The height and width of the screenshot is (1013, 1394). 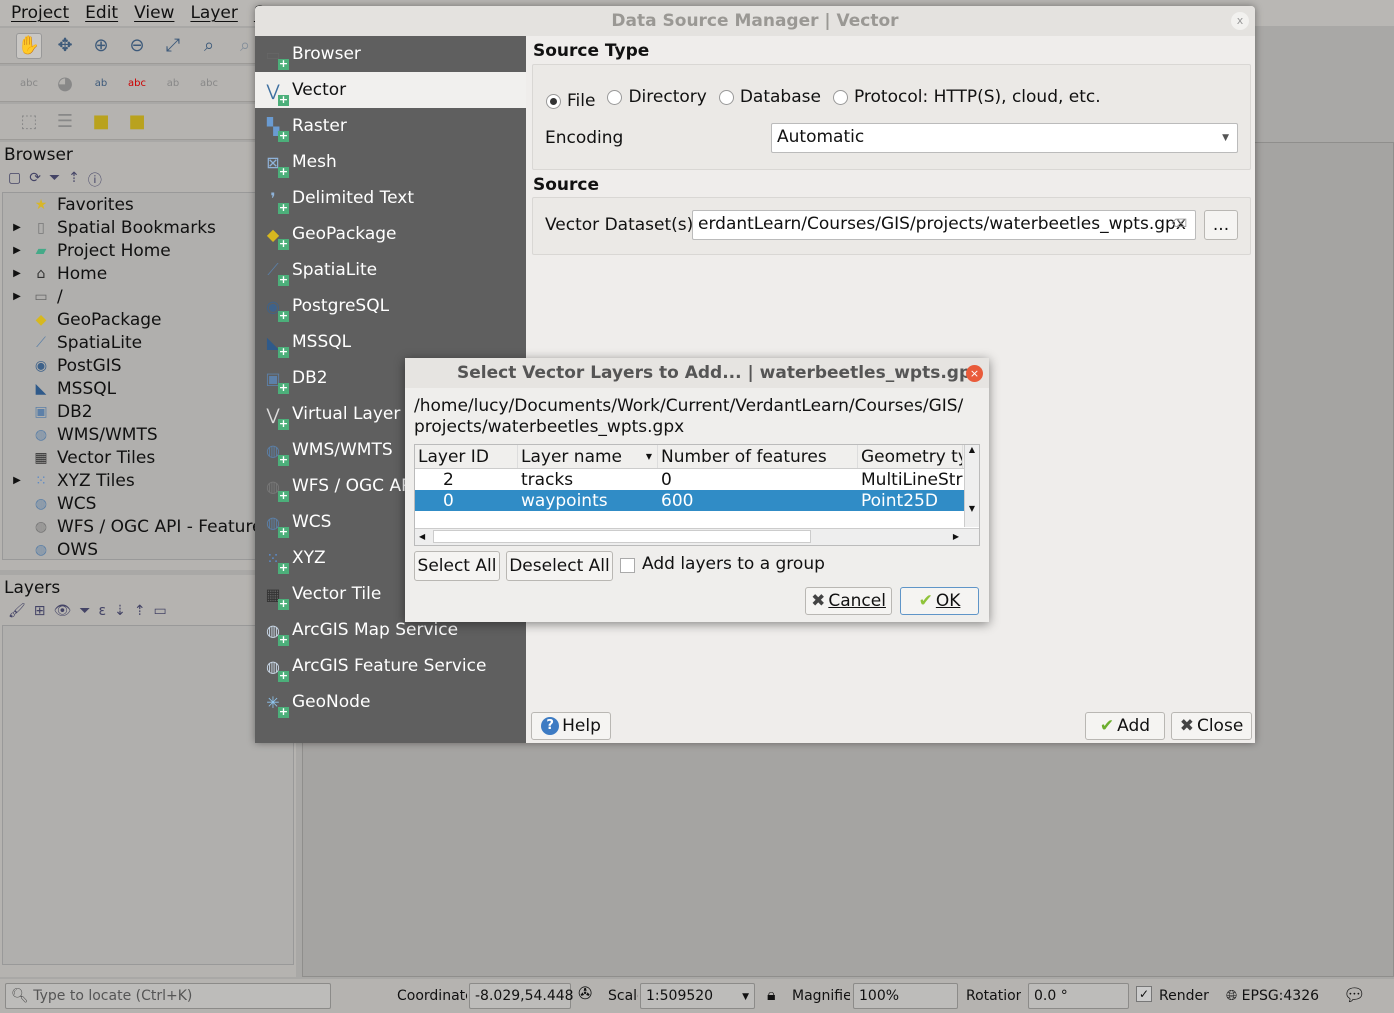 I want to click on add-group-icon: ⊞, so click(x=40, y=612).